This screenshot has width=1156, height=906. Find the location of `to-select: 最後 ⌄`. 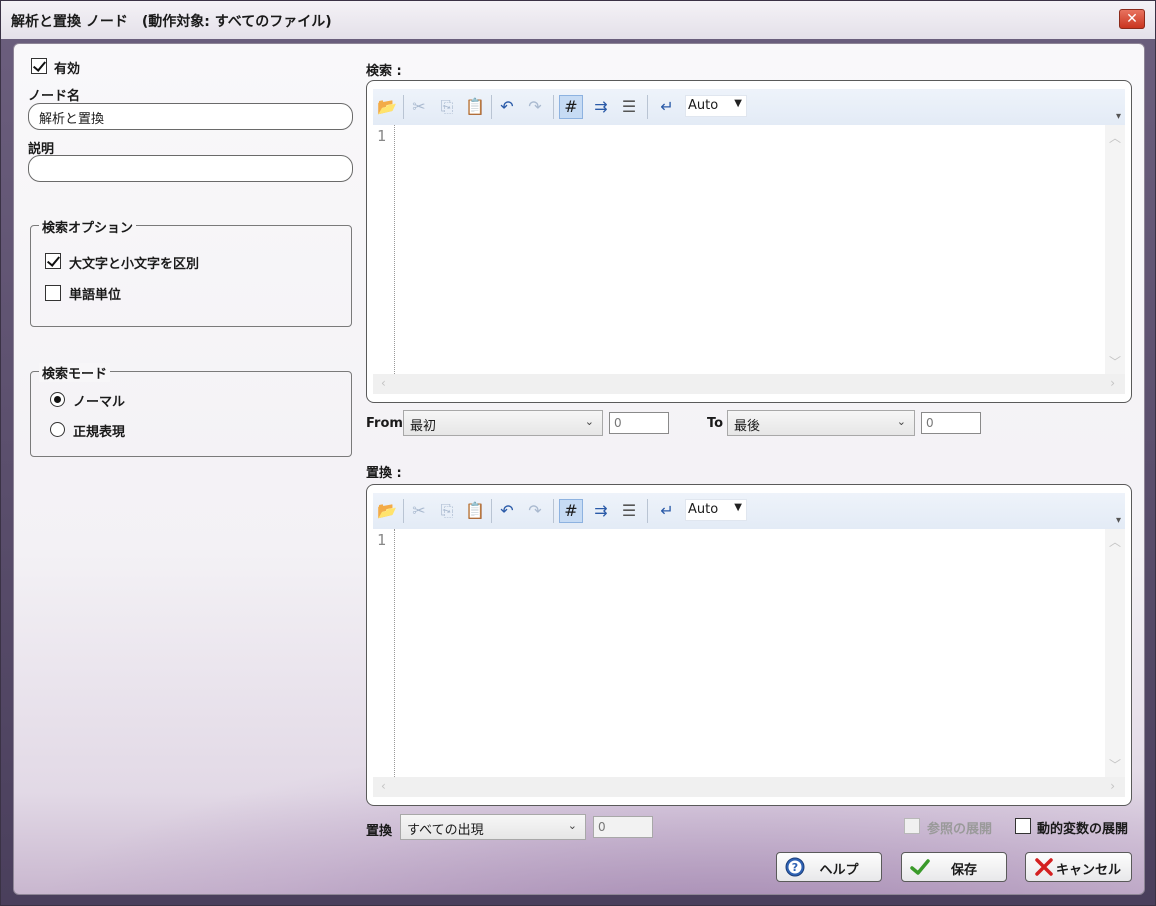

to-select: 最後 ⌄ is located at coordinates (821, 423).